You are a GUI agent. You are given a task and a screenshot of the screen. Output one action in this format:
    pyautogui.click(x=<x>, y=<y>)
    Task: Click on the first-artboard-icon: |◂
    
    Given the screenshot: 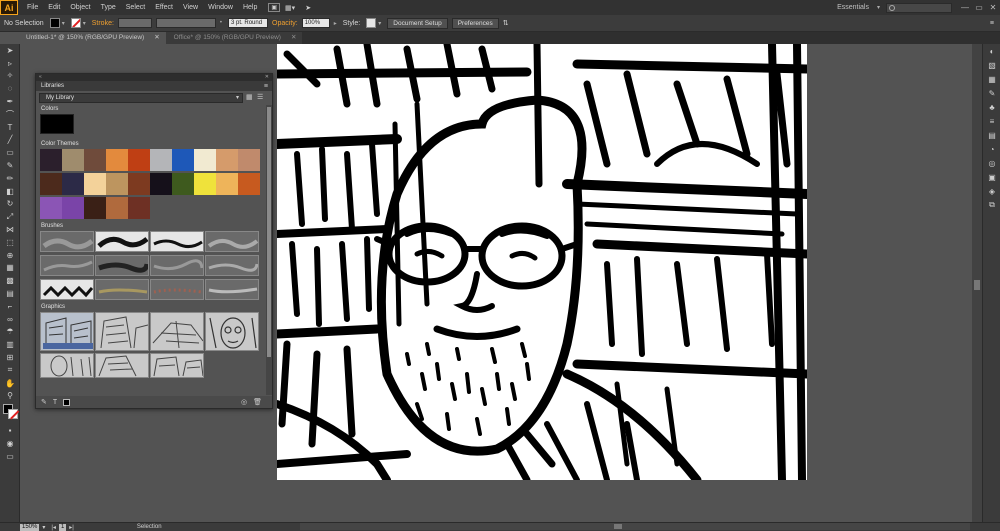 What is the action you would take?
    pyautogui.click(x=53, y=527)
    